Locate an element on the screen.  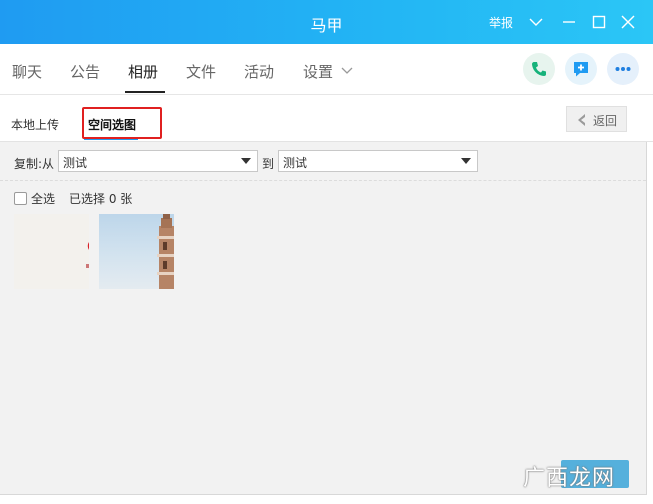
call-button is located at coordinates (539, 69).